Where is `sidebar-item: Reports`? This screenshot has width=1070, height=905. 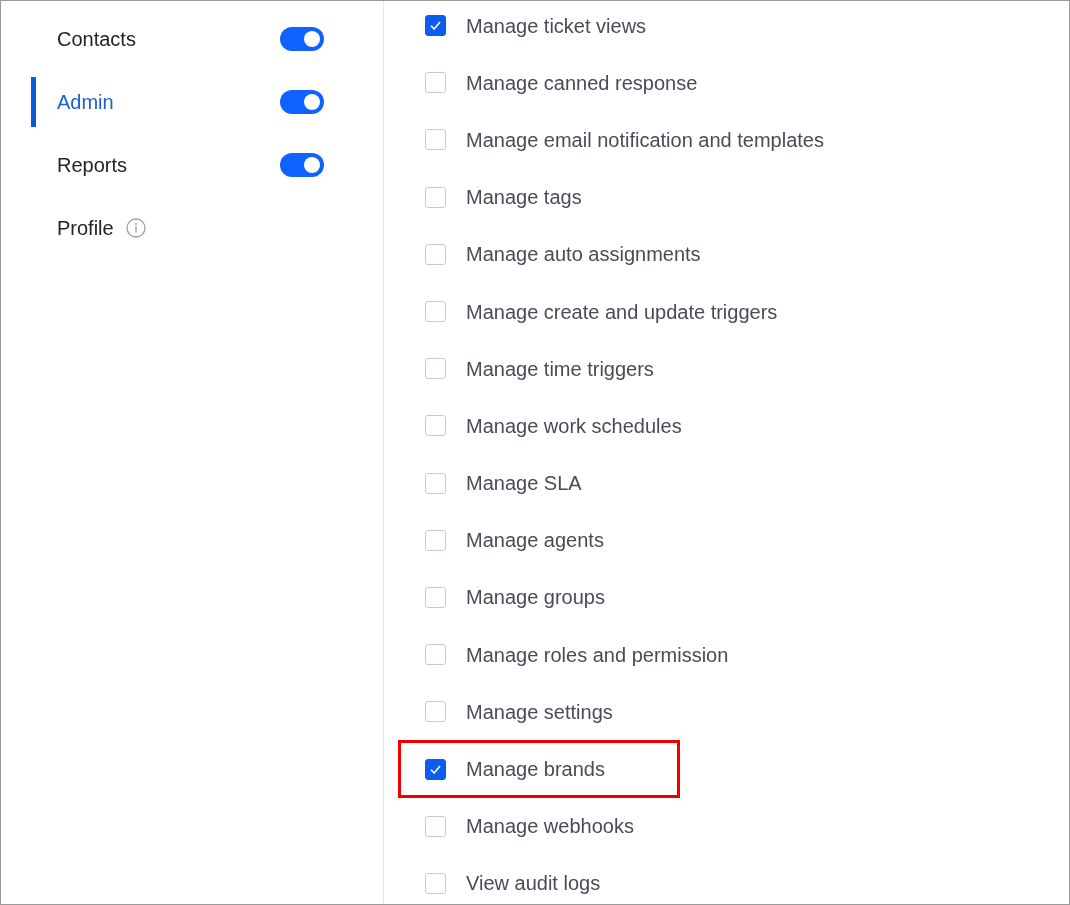
sidebar-item: Reports is located at coordinates (92, 164).